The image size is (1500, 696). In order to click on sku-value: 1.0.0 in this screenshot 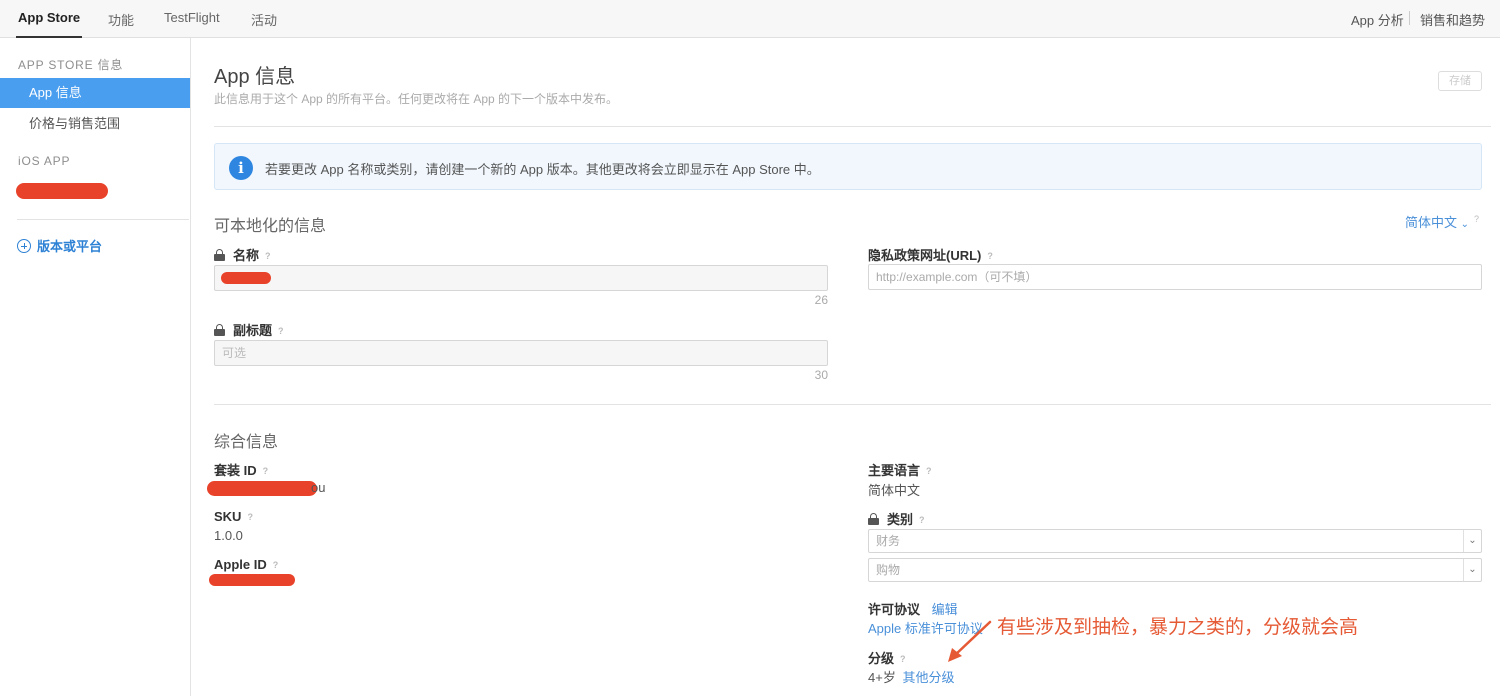, I will do `click(228, 535)`.